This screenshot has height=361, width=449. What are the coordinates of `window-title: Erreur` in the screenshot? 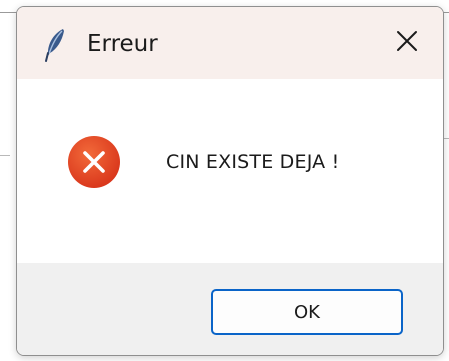 It's located at (122, 44).